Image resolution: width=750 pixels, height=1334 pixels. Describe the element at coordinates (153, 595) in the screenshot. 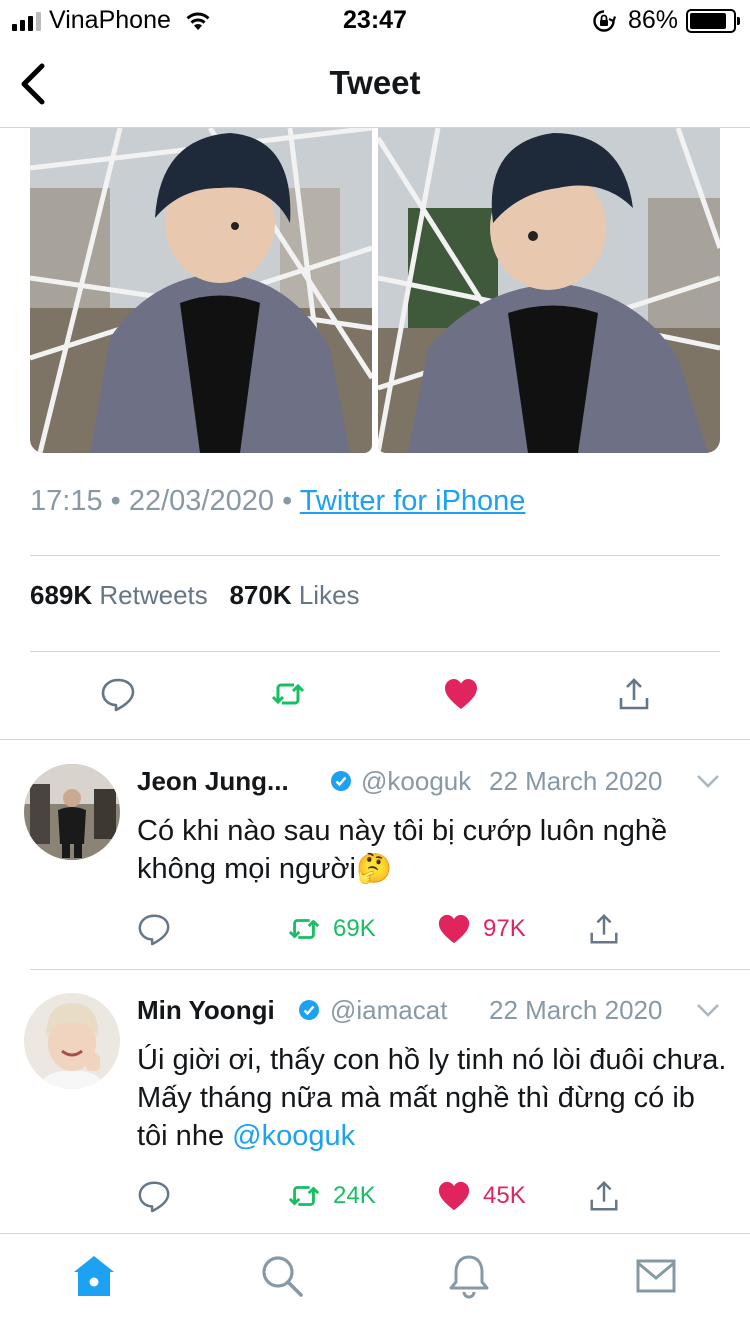

I see `retweets-label: Retweets` at that location.